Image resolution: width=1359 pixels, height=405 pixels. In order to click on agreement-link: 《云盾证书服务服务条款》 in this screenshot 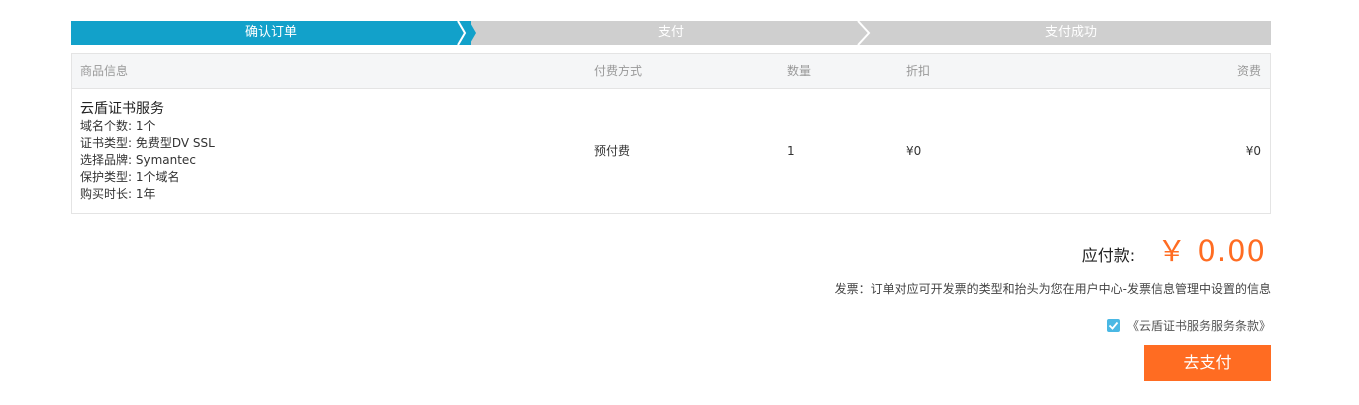, I will do `click(1199, 325)`.